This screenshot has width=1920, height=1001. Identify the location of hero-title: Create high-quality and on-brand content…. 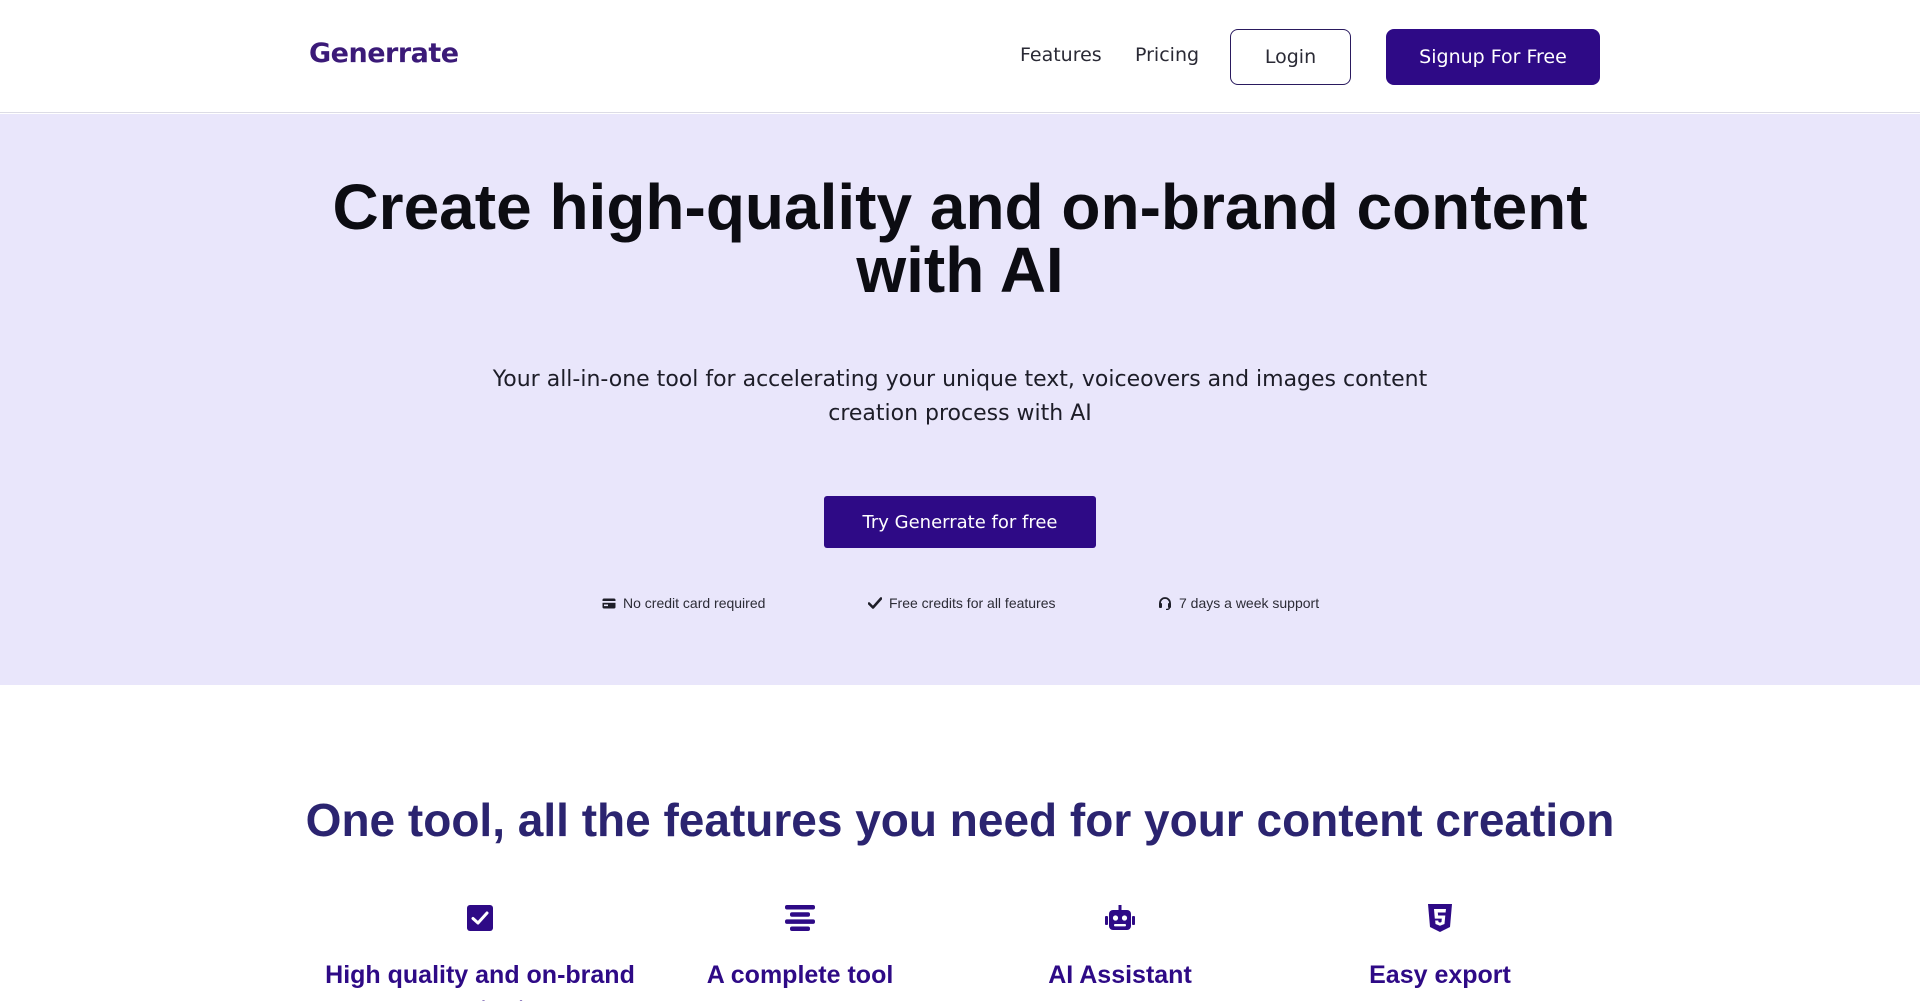
(960, 238).